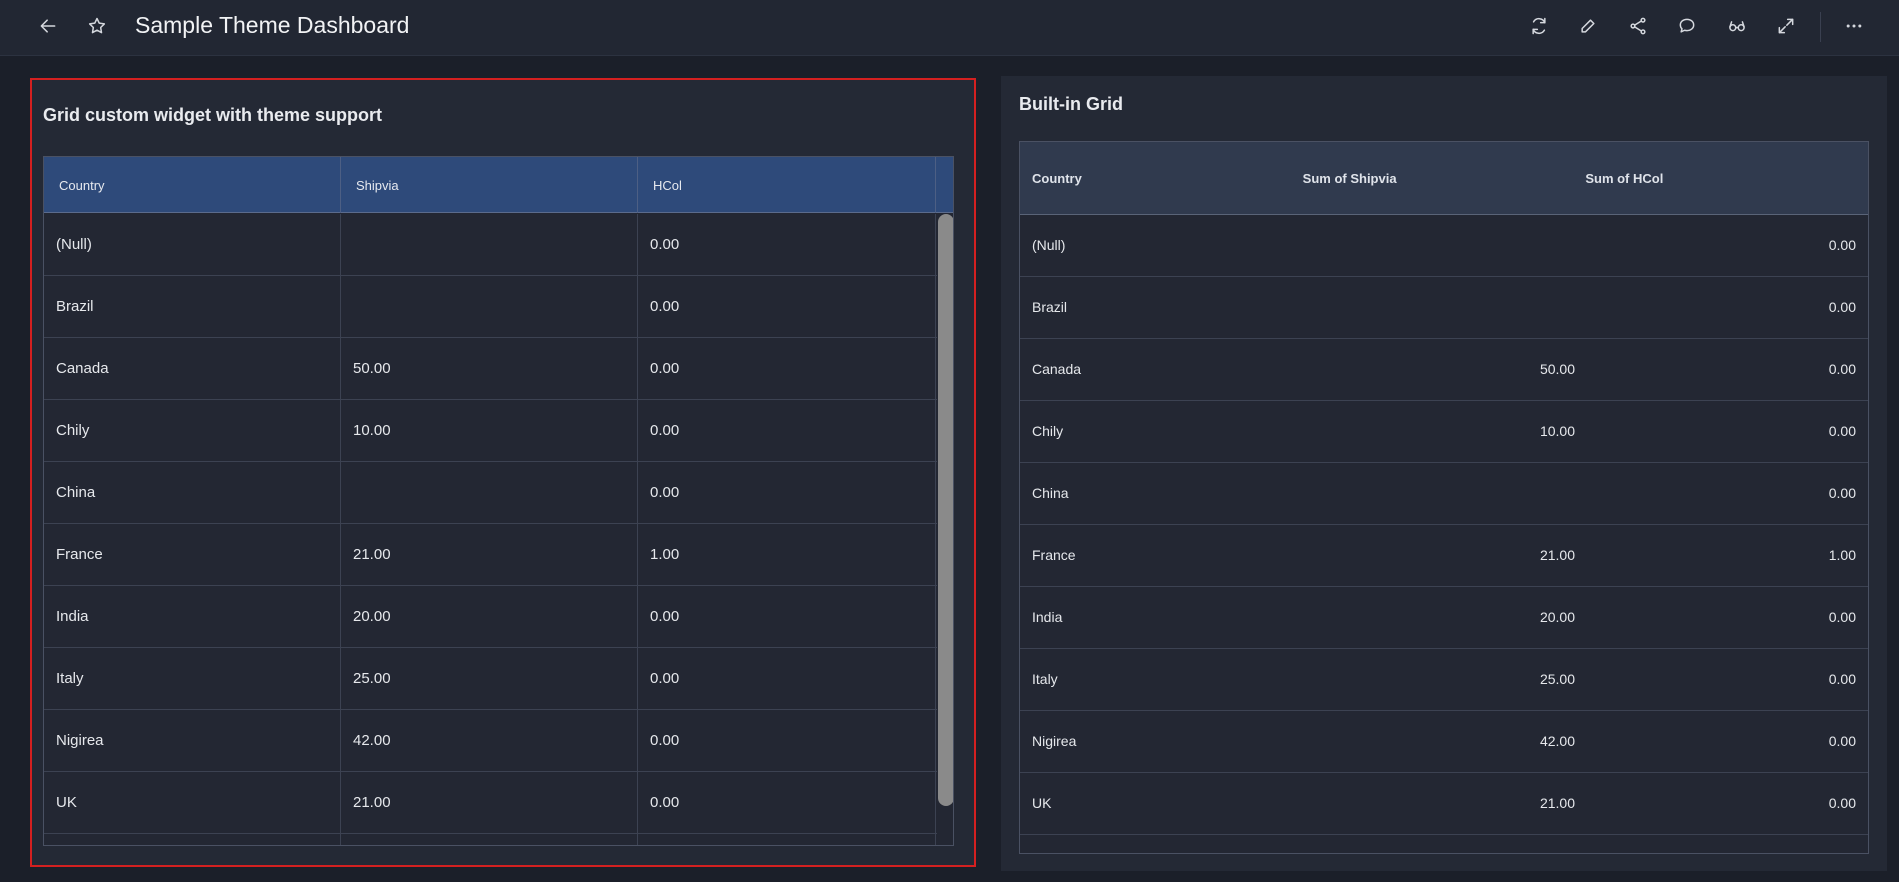  What do you see at coordinates (787, 185) in the screenshot?
I see `column-header-hcol: HCol` at bounding box center [787, 185].